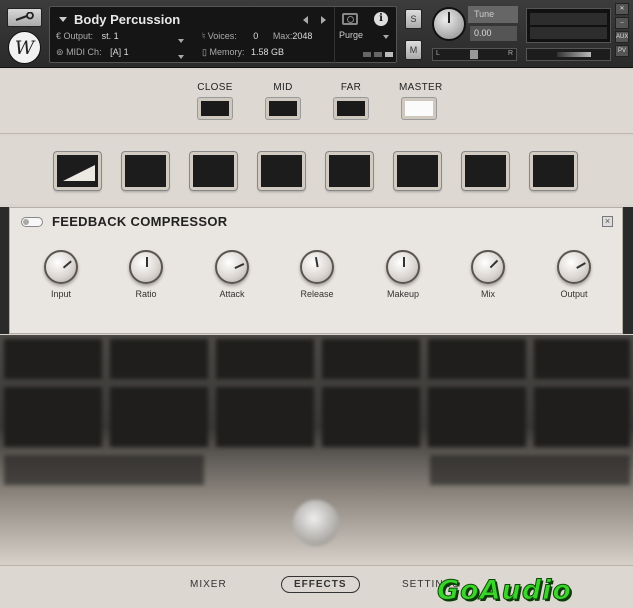 The width and height of the screenshot is (633, 608). I want to click on level-meter, so click(568, 25).